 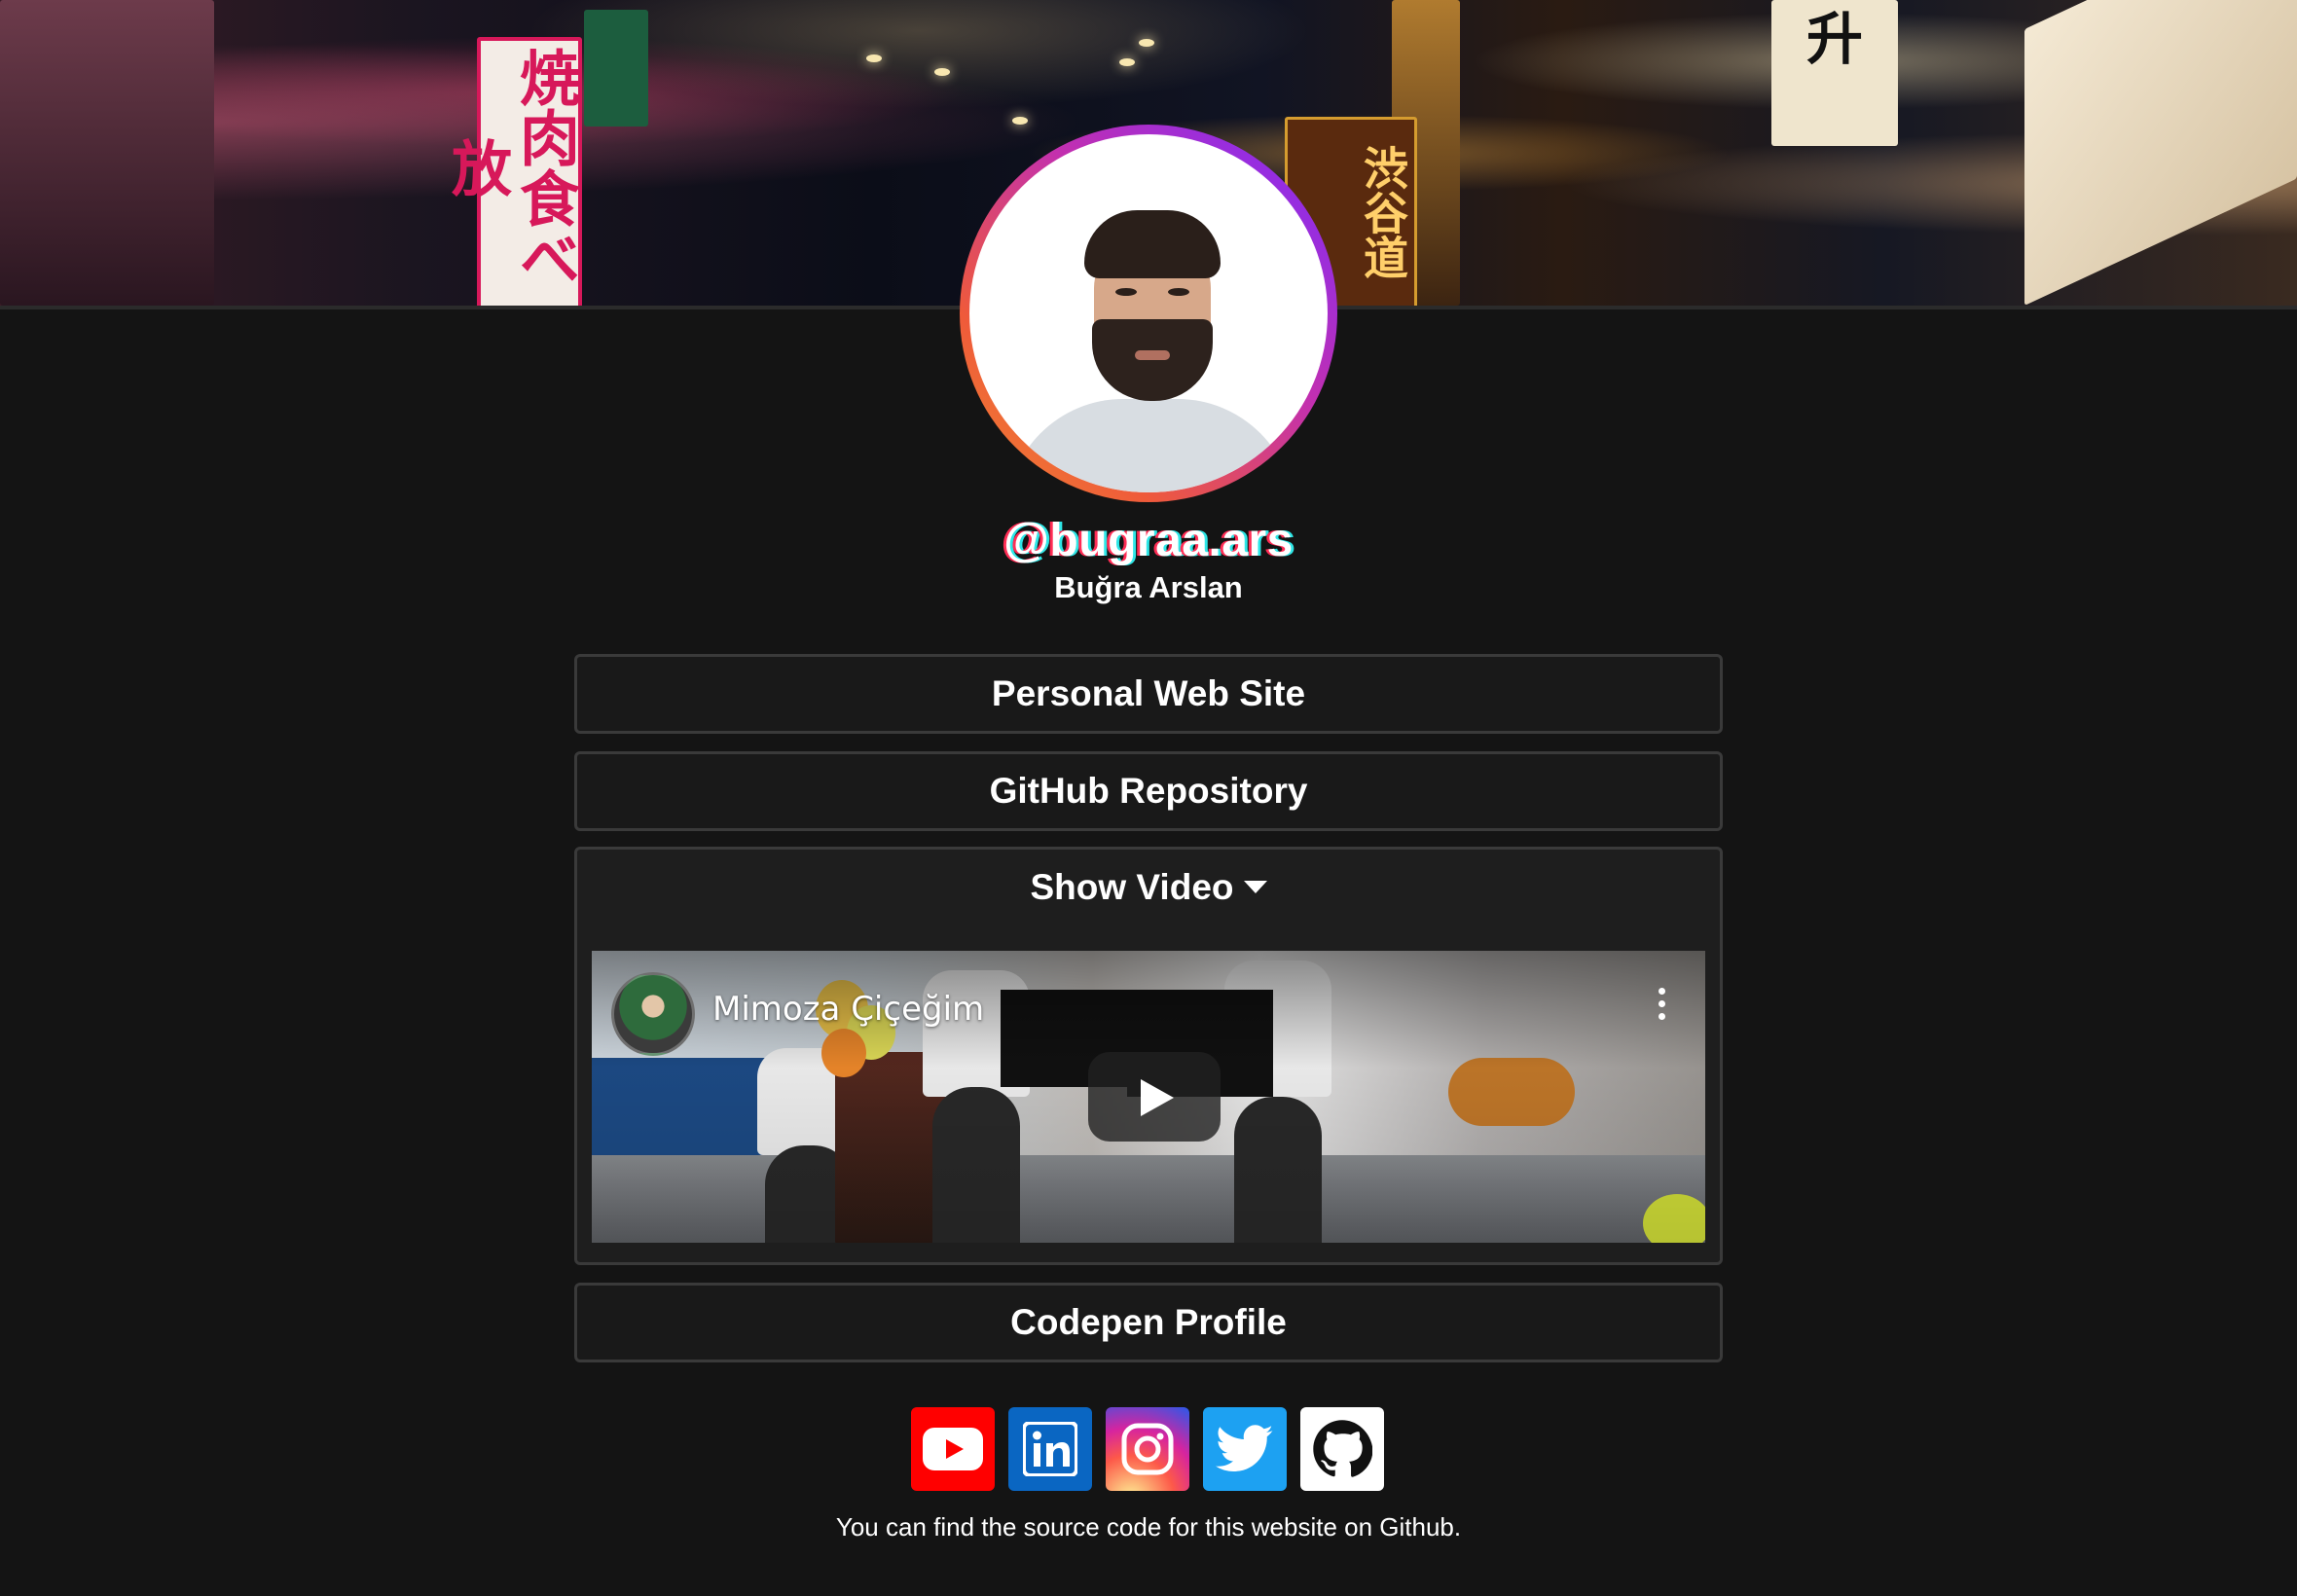 I want to click on video-section: Show Video Mimoza Çiçeğim, so click(x=1148, y=1056).